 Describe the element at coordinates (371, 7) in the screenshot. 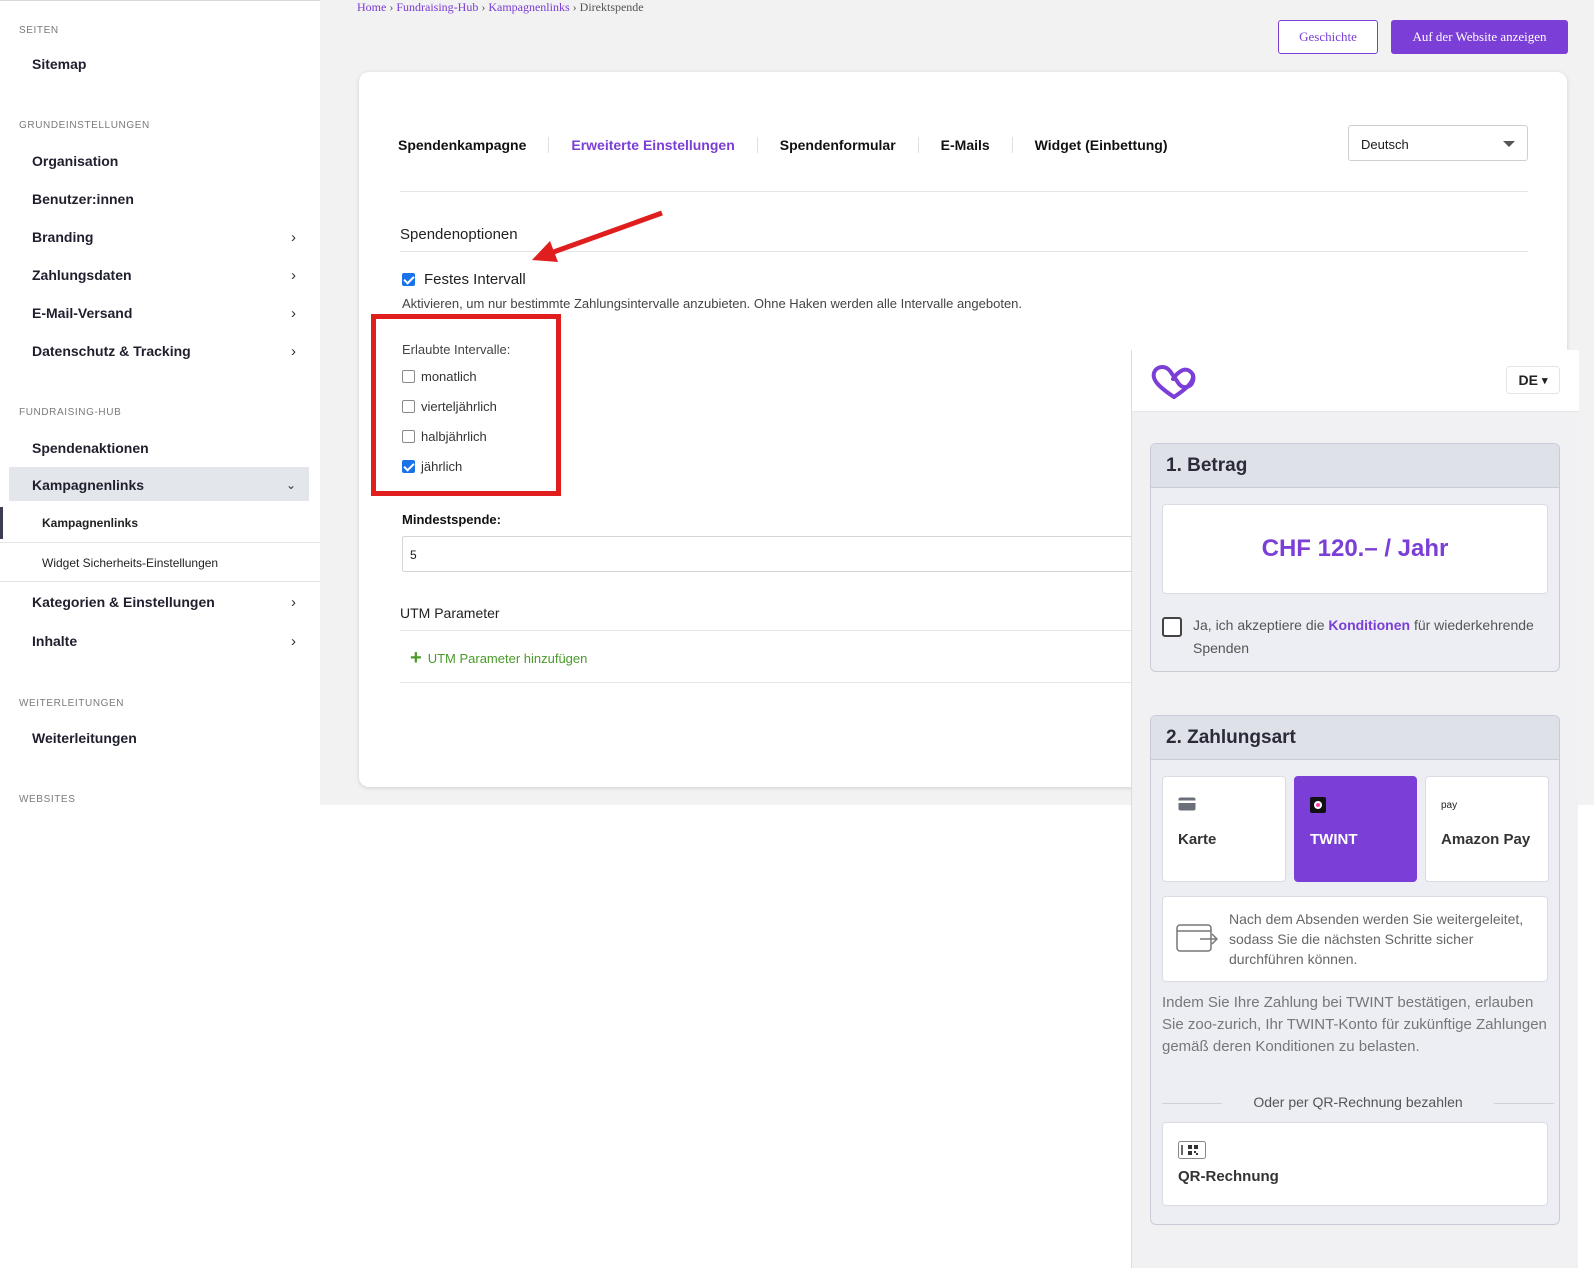

I see `breadcrumb-home: Home` at that location.